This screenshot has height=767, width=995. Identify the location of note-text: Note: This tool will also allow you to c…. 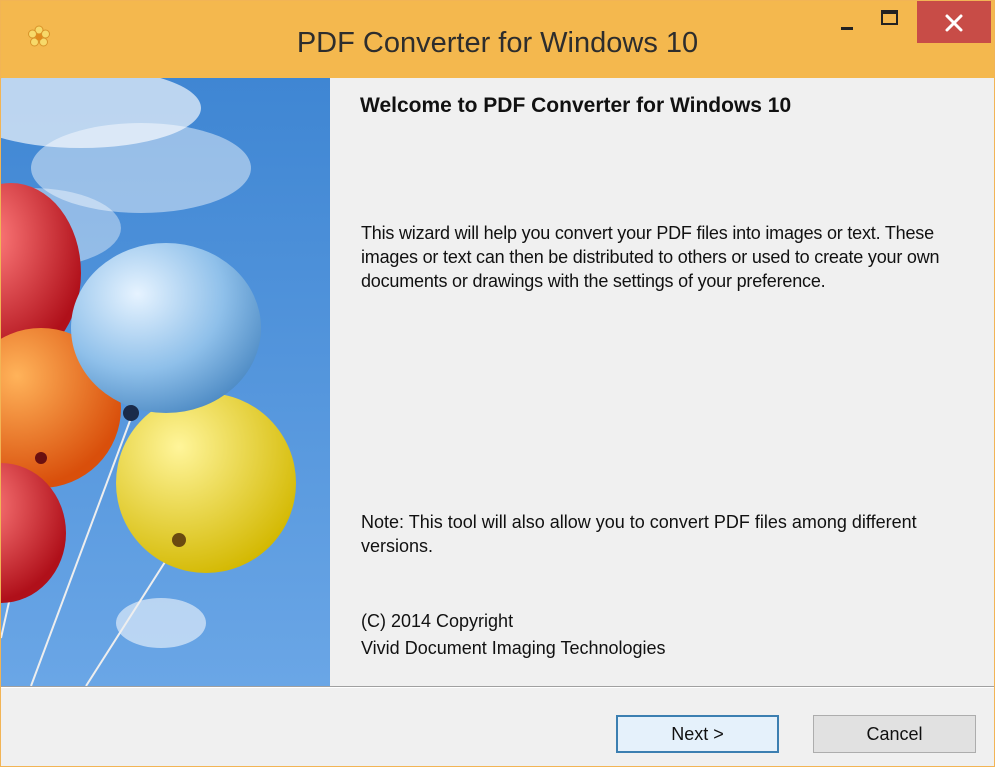
(639, 534).